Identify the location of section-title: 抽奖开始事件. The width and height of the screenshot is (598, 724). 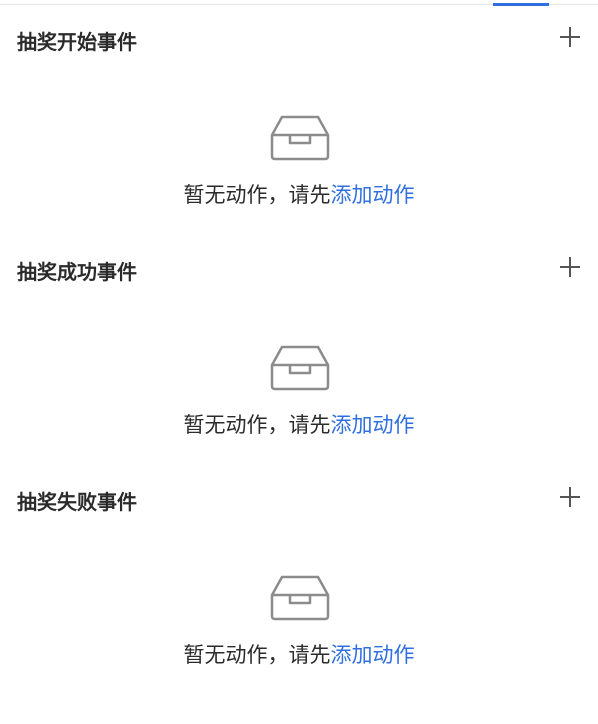
(77, 42).